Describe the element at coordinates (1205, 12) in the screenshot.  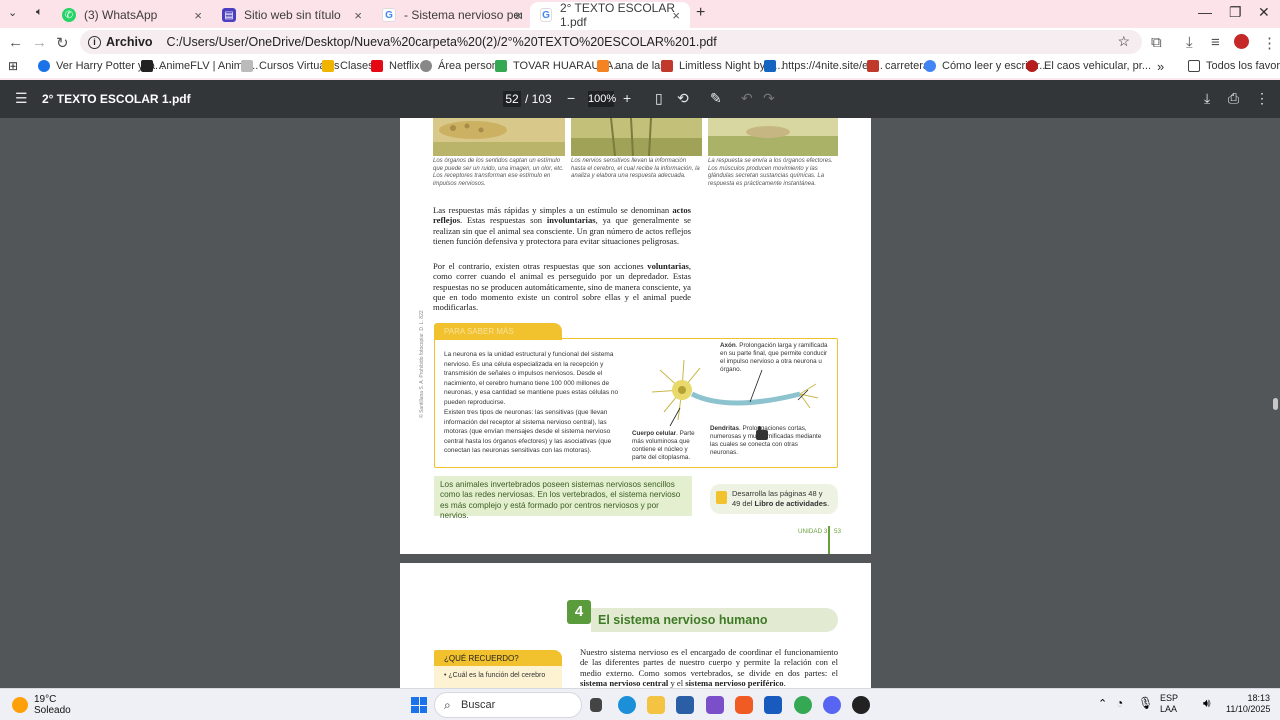
I see `minimize-button: —` at that location.